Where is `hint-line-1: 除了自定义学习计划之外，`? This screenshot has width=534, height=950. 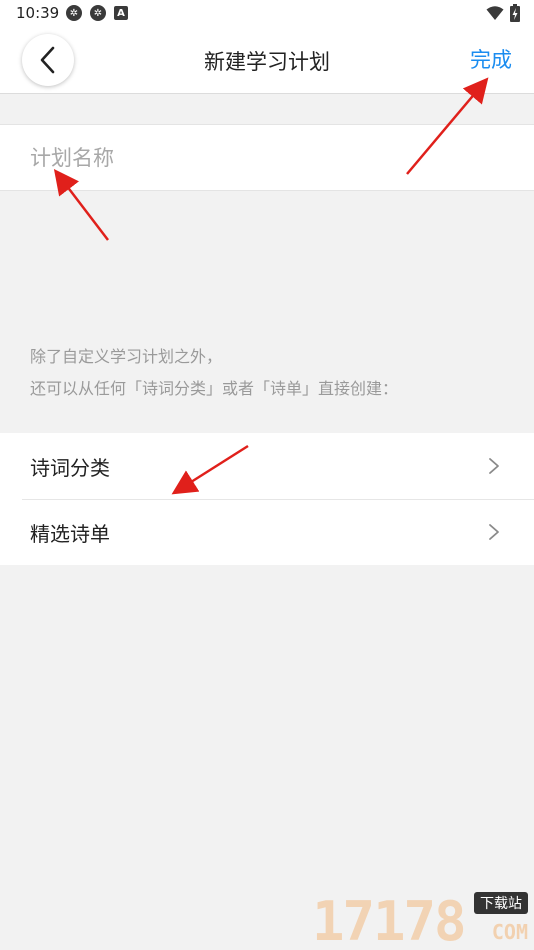 hint-line-1: 除了自定义学习计划之外， is located at coordinates (126, 356).